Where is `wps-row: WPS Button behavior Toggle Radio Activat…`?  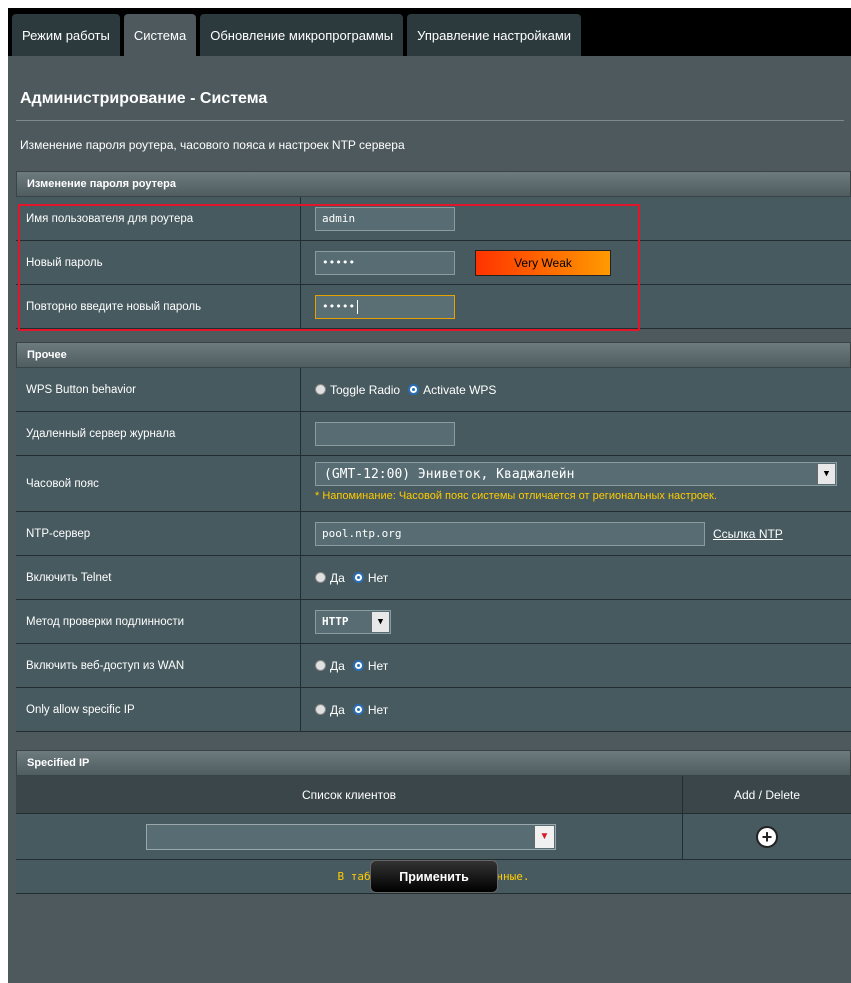
wps-row: WPS Button behavior Toggle Radio Activat… is located at coordinates (433, 390).